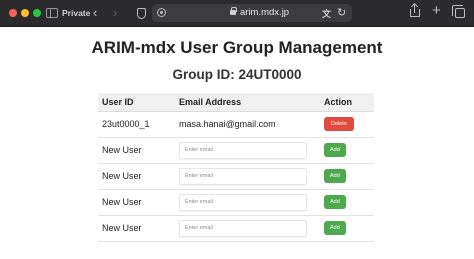  What do you see at coordinates (247, 102) in the screenshot?
I see `column-header-email: Email Address` at bounding box center [247, 102].